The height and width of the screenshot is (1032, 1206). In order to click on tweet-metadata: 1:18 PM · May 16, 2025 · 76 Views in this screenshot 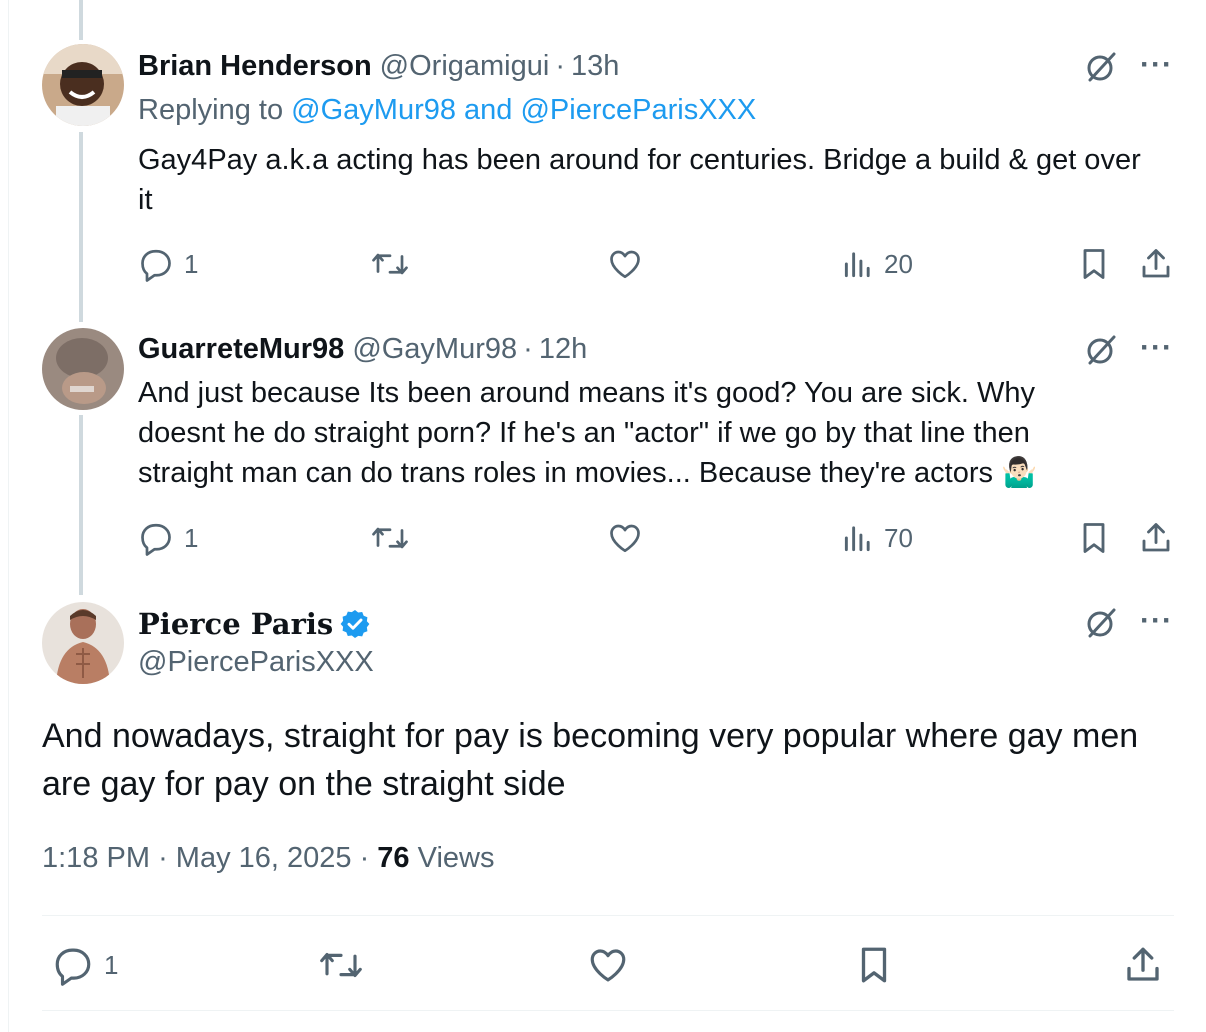, I will do `click(268, 858)`.